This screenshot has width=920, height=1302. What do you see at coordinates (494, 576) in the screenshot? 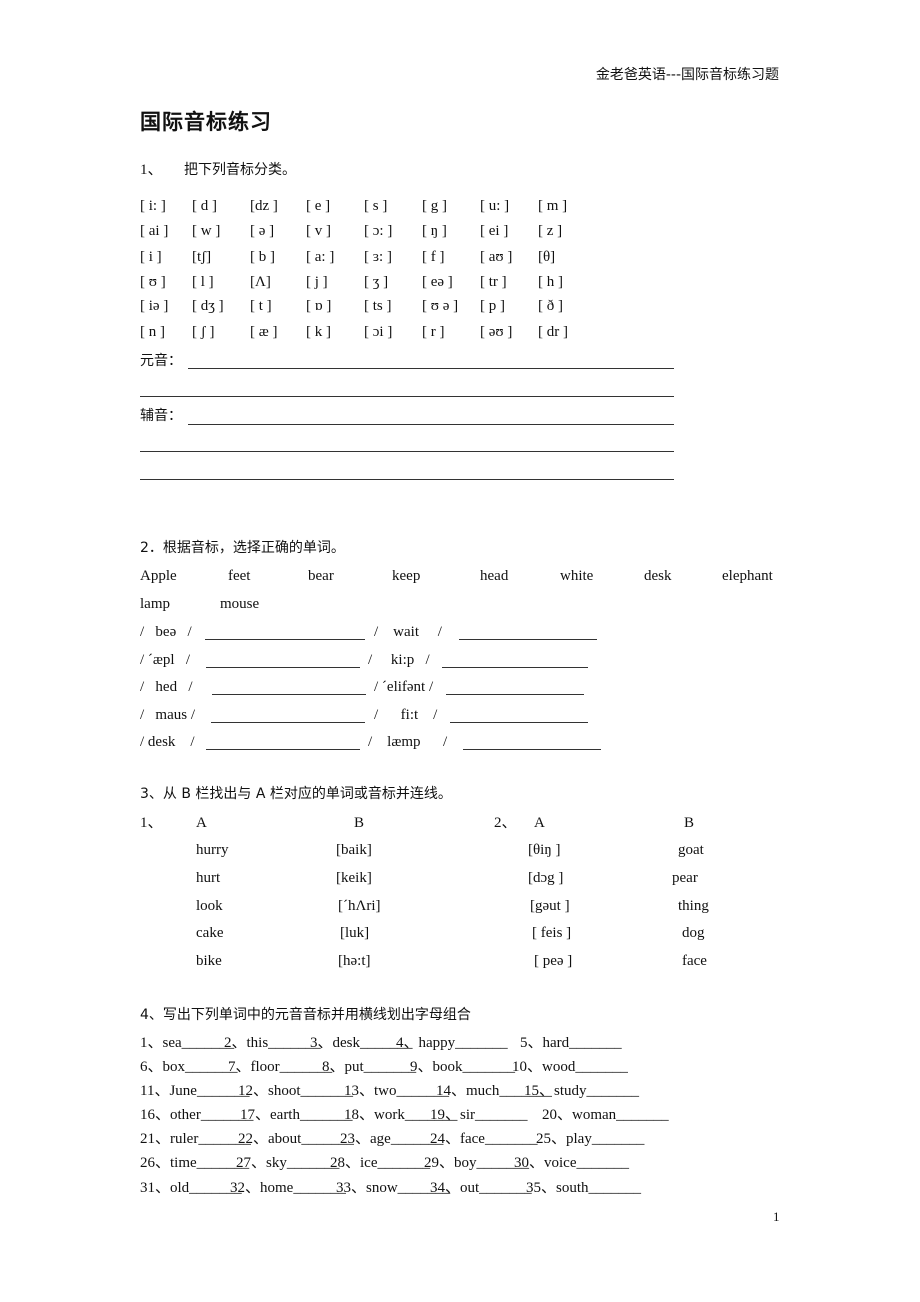
I see `word-bank-item: head` at bounding box center [494, 576].